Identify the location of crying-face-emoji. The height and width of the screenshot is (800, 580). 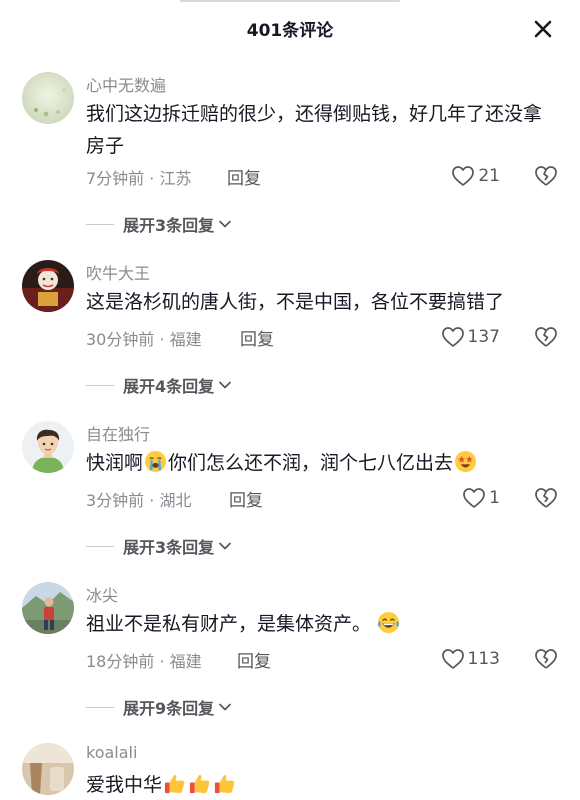
(155, 461).